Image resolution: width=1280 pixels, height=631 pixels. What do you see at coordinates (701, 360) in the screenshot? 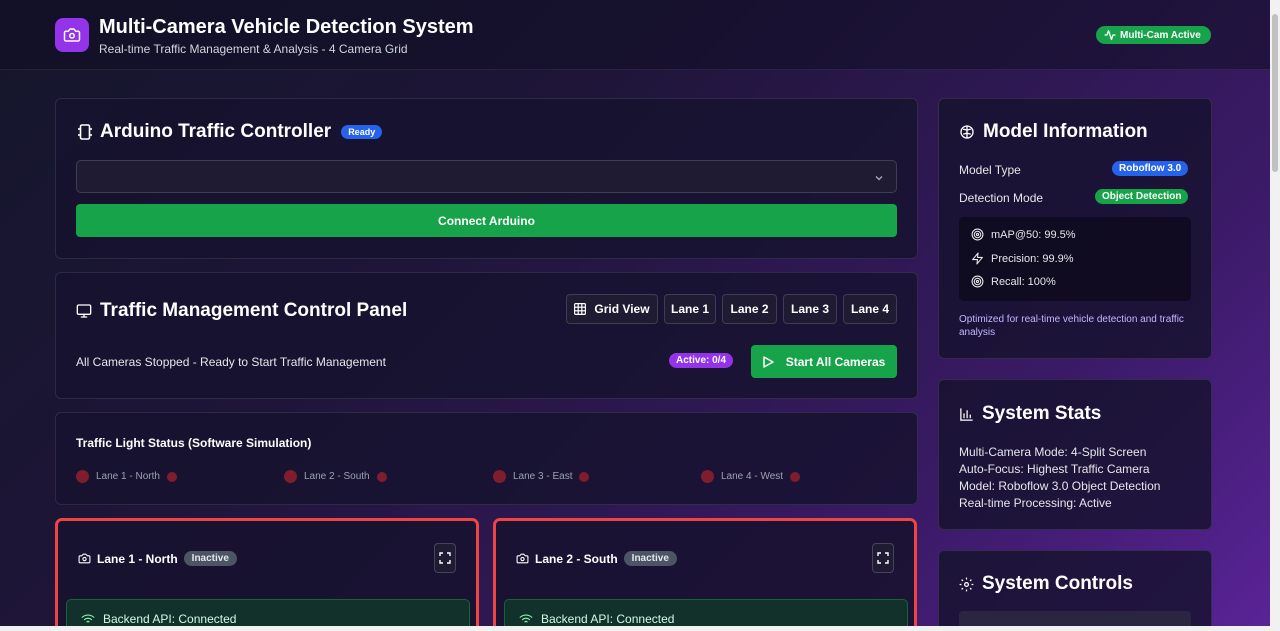
I see `active-count-badge: Active: 0/4` at bounding box center [701, 360].